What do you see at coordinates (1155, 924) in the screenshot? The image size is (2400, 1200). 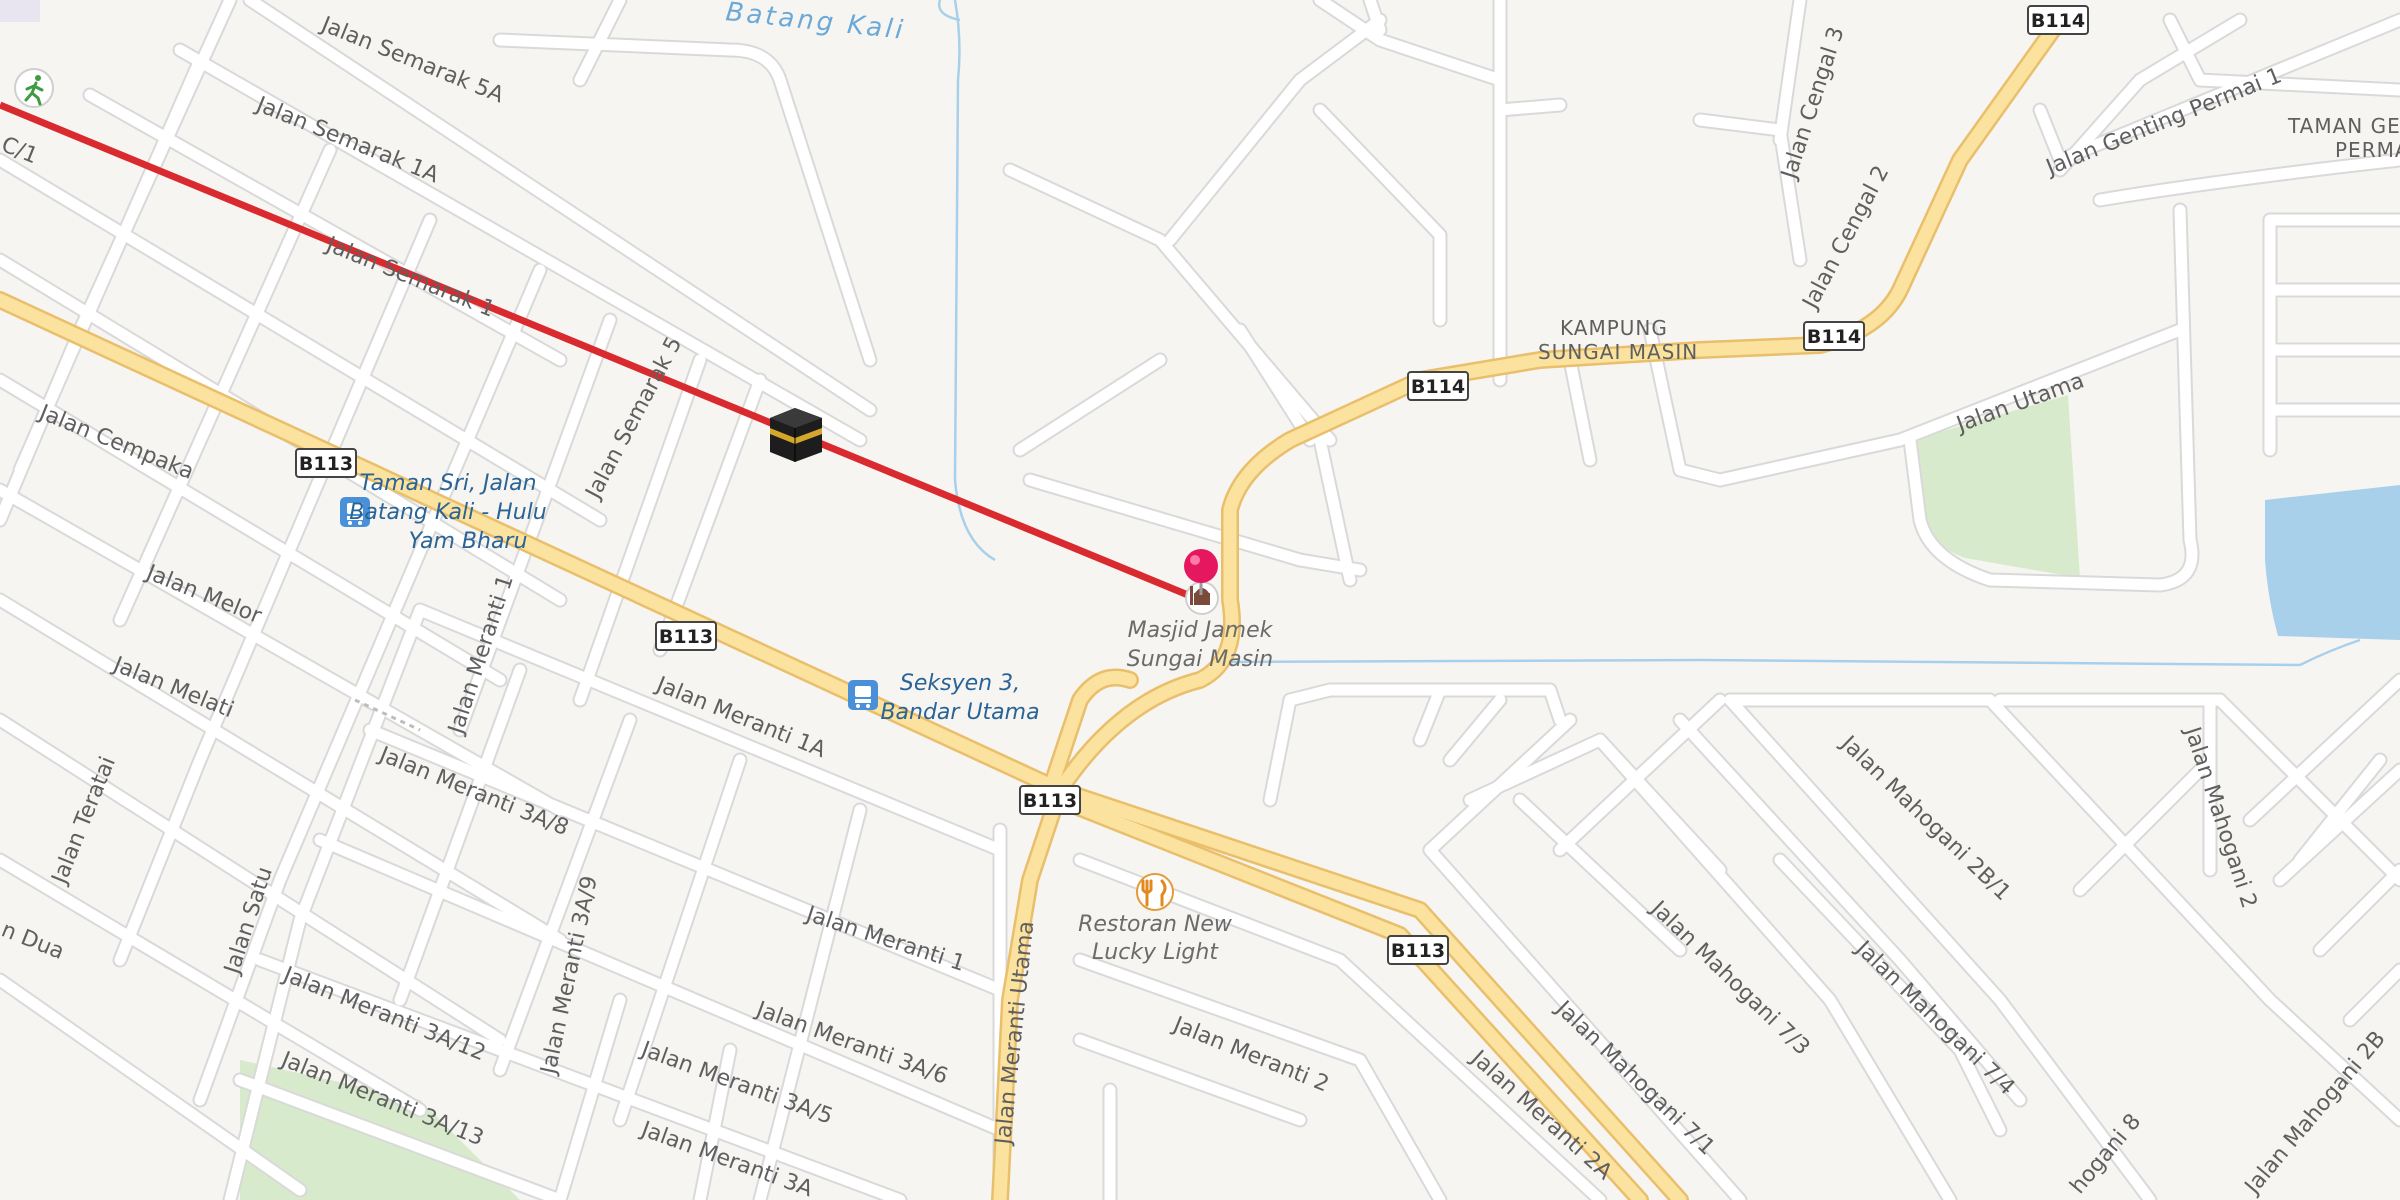 I see `restaurant-label: Restoran New` at bounding box center [1155, 924].